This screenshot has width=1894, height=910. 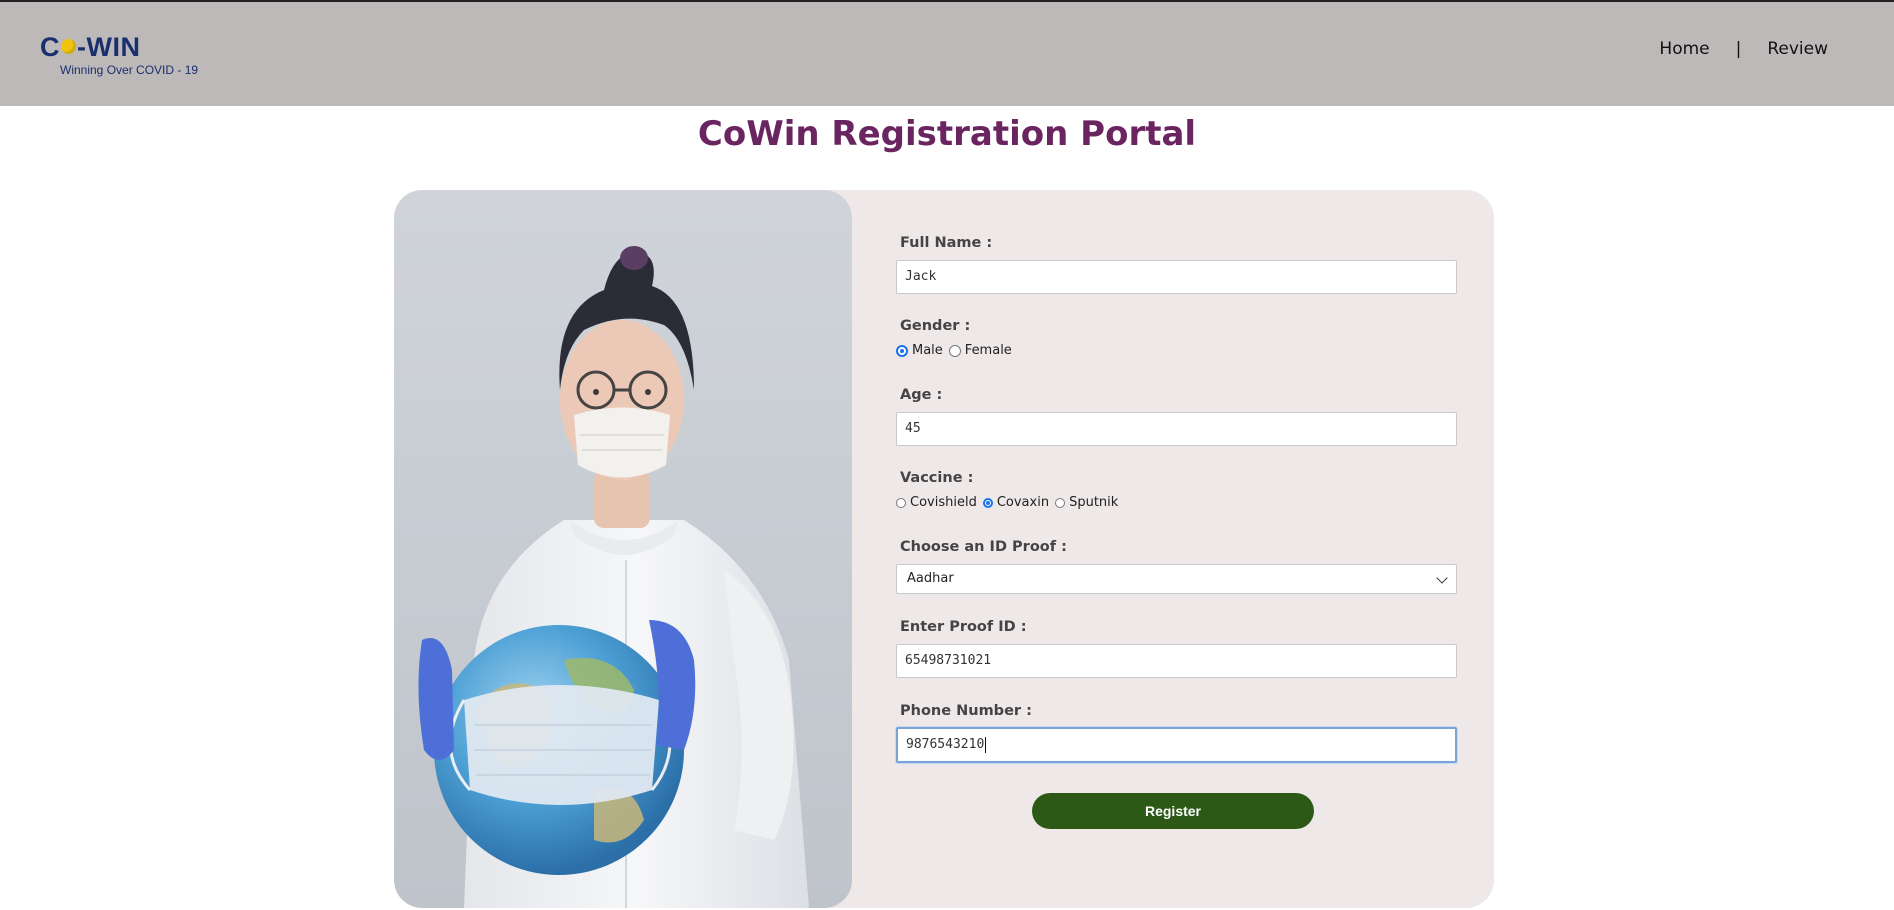 What do you see at coordinates (1442, 578) in the screenshot?
I see `chevron-down-icon` at bounding box center [1442, 578].